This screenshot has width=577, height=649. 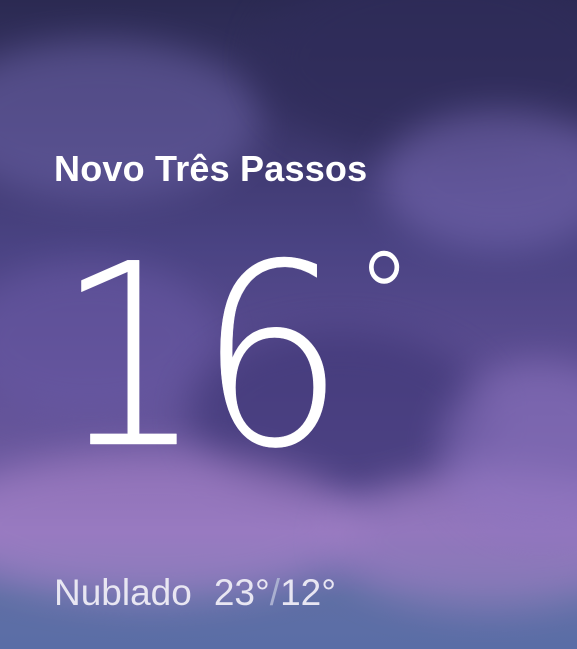 I want to click on high-temperature: 23°, so click(x=241, y=592).